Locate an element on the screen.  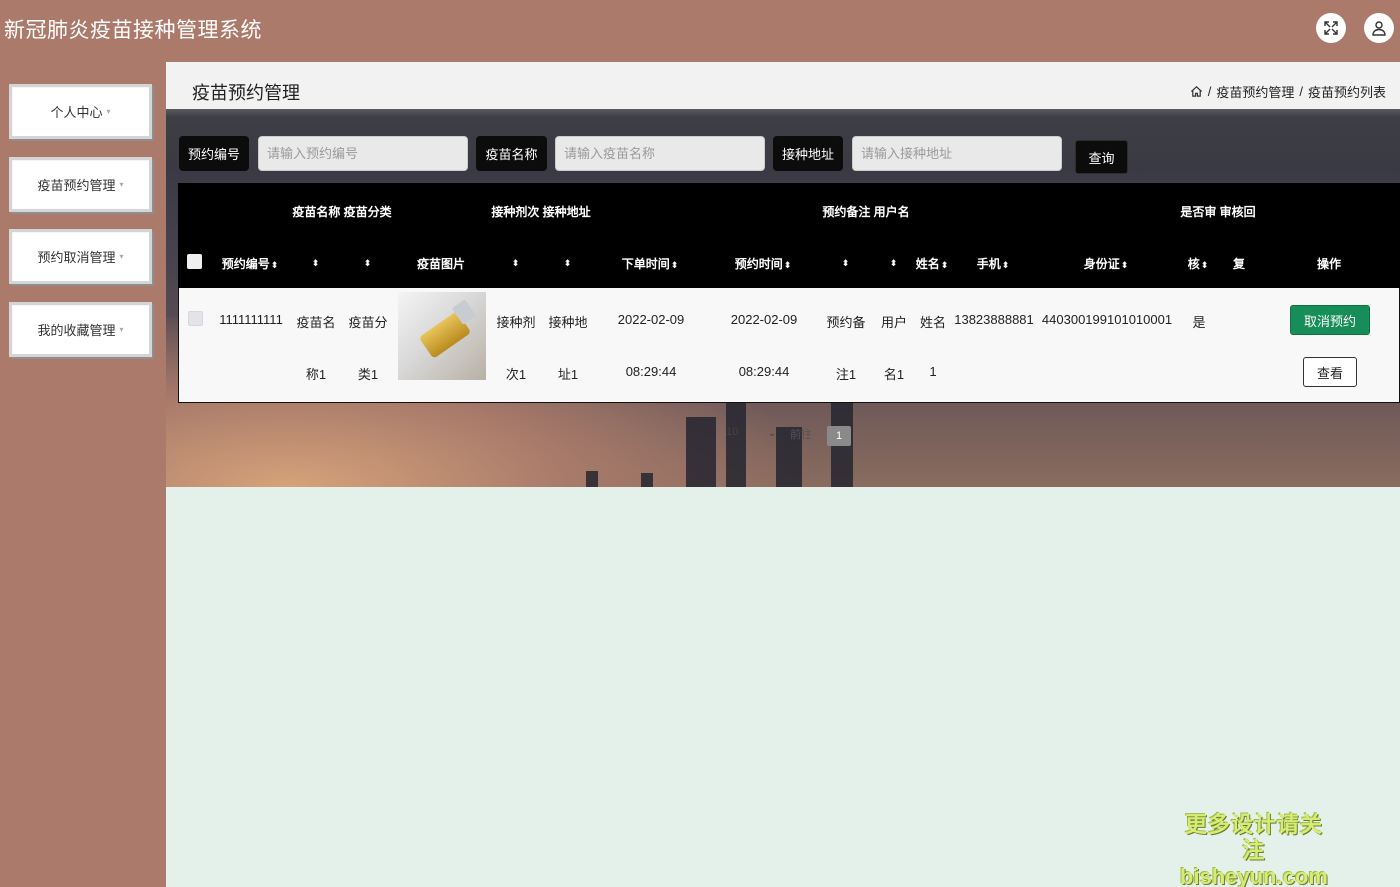
page-header: 疫苗预约管理 / 疫苗预约管理 / 疫苗预约列表 is located at coordinates (783, 85).